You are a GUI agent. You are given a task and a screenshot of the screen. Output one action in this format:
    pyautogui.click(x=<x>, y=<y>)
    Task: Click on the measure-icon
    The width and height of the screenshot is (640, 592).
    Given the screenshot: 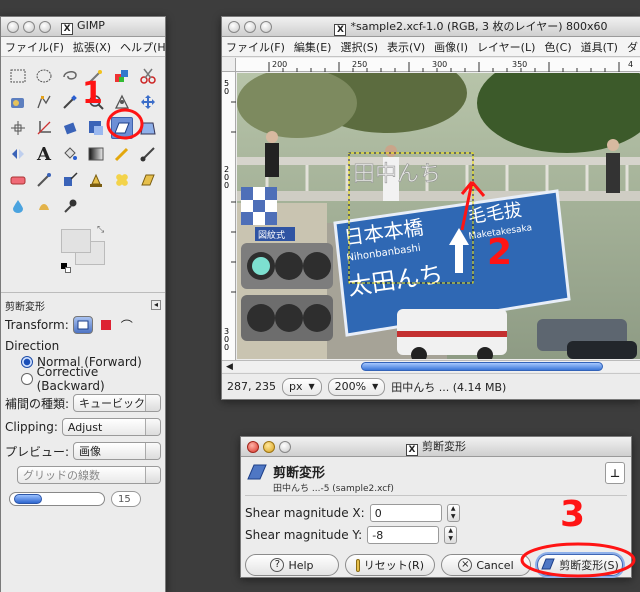 What is the action you would take?
    pyautogui.click(x=122, y=102)
    